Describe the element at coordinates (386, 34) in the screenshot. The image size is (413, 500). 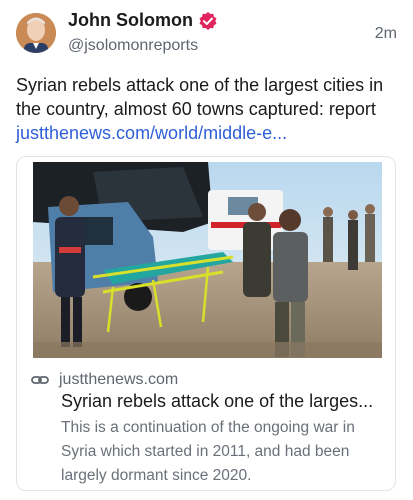
I see `post-timestamp: 2m` at that location.